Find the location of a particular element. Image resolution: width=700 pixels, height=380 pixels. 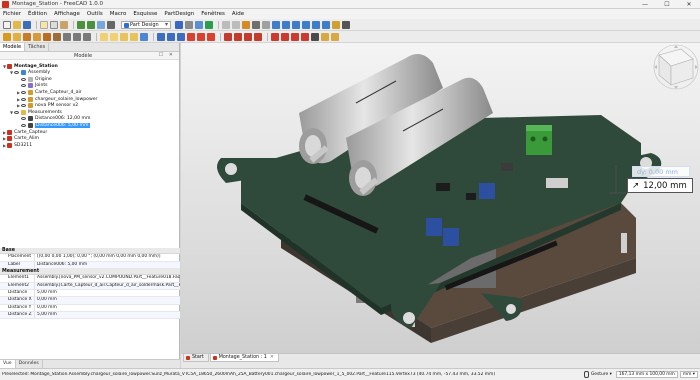

pipe-icon is located at coordinates (134, 36).